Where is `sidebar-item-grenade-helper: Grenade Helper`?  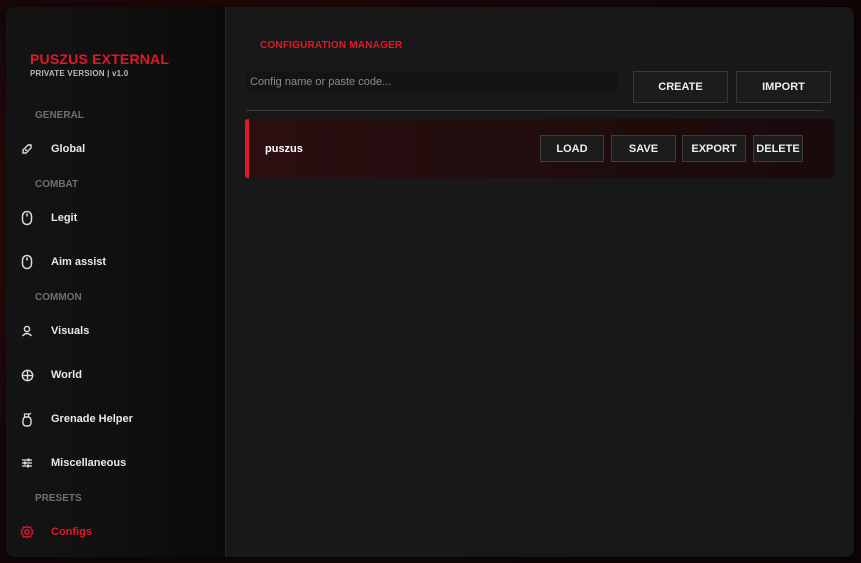
sidebar-item-grenade-helper: Grenade Helper is located at coordinates (114, 419).